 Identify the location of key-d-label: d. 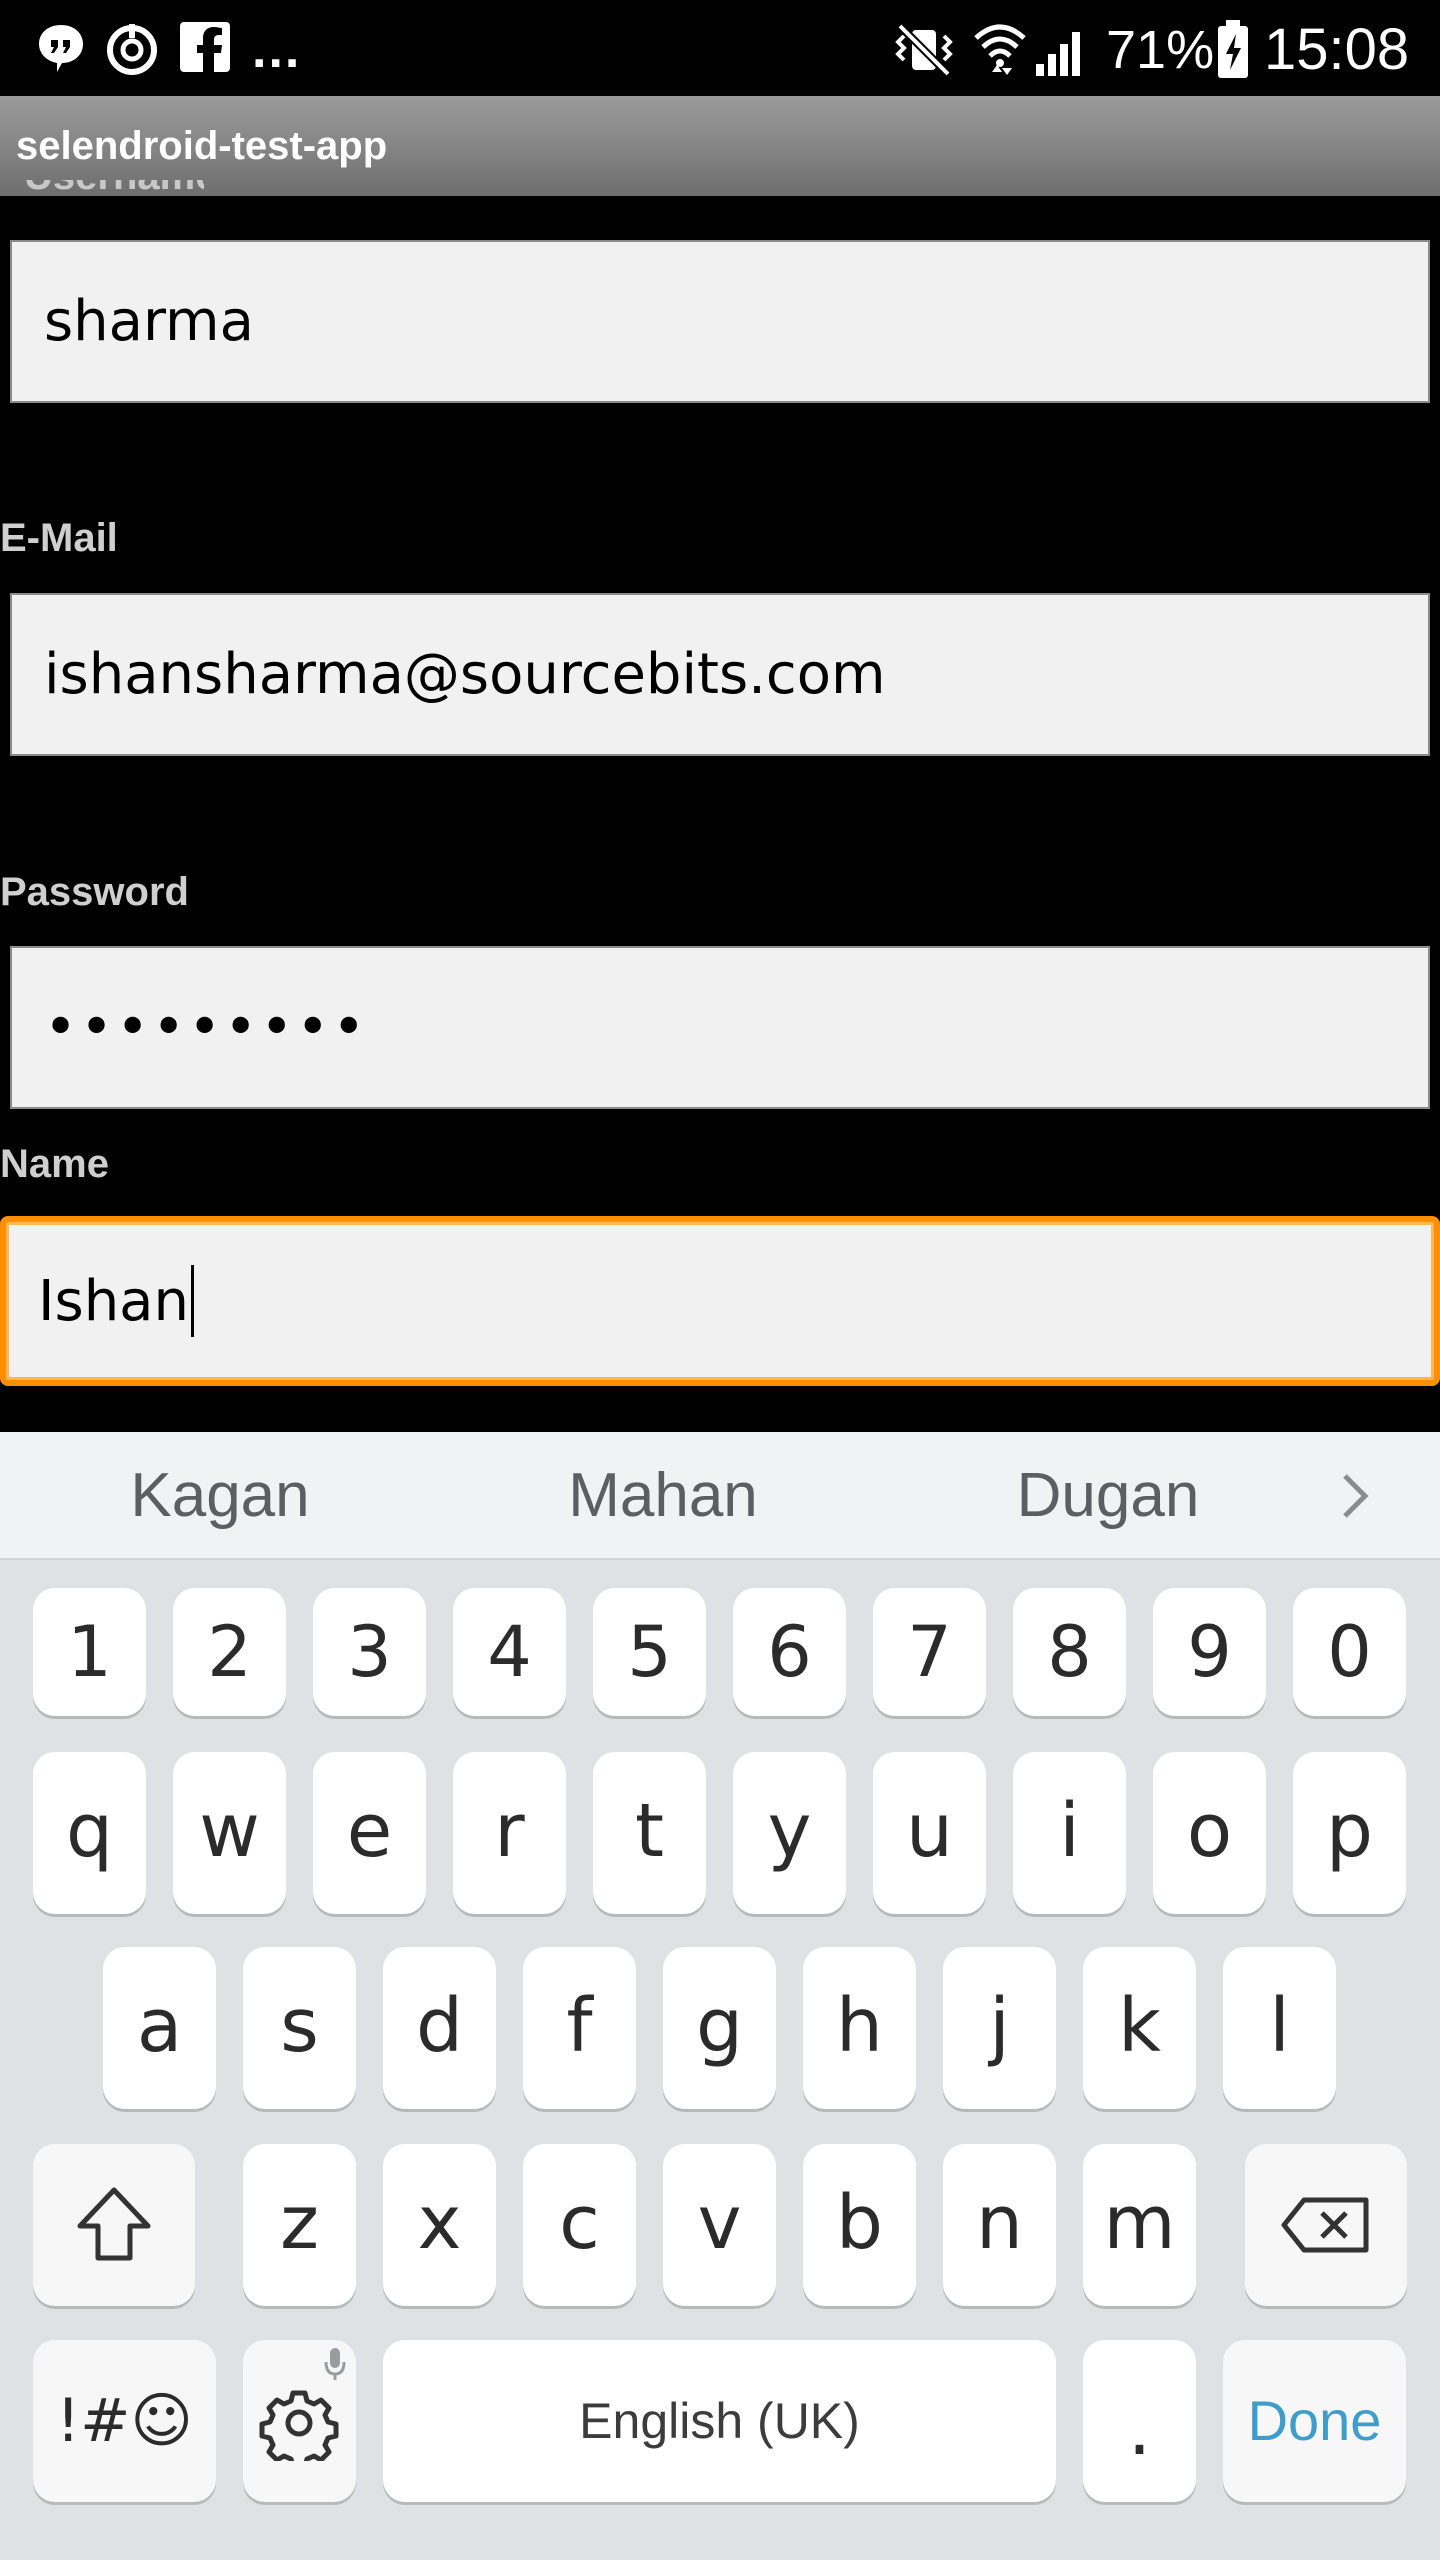
(439, 2026).